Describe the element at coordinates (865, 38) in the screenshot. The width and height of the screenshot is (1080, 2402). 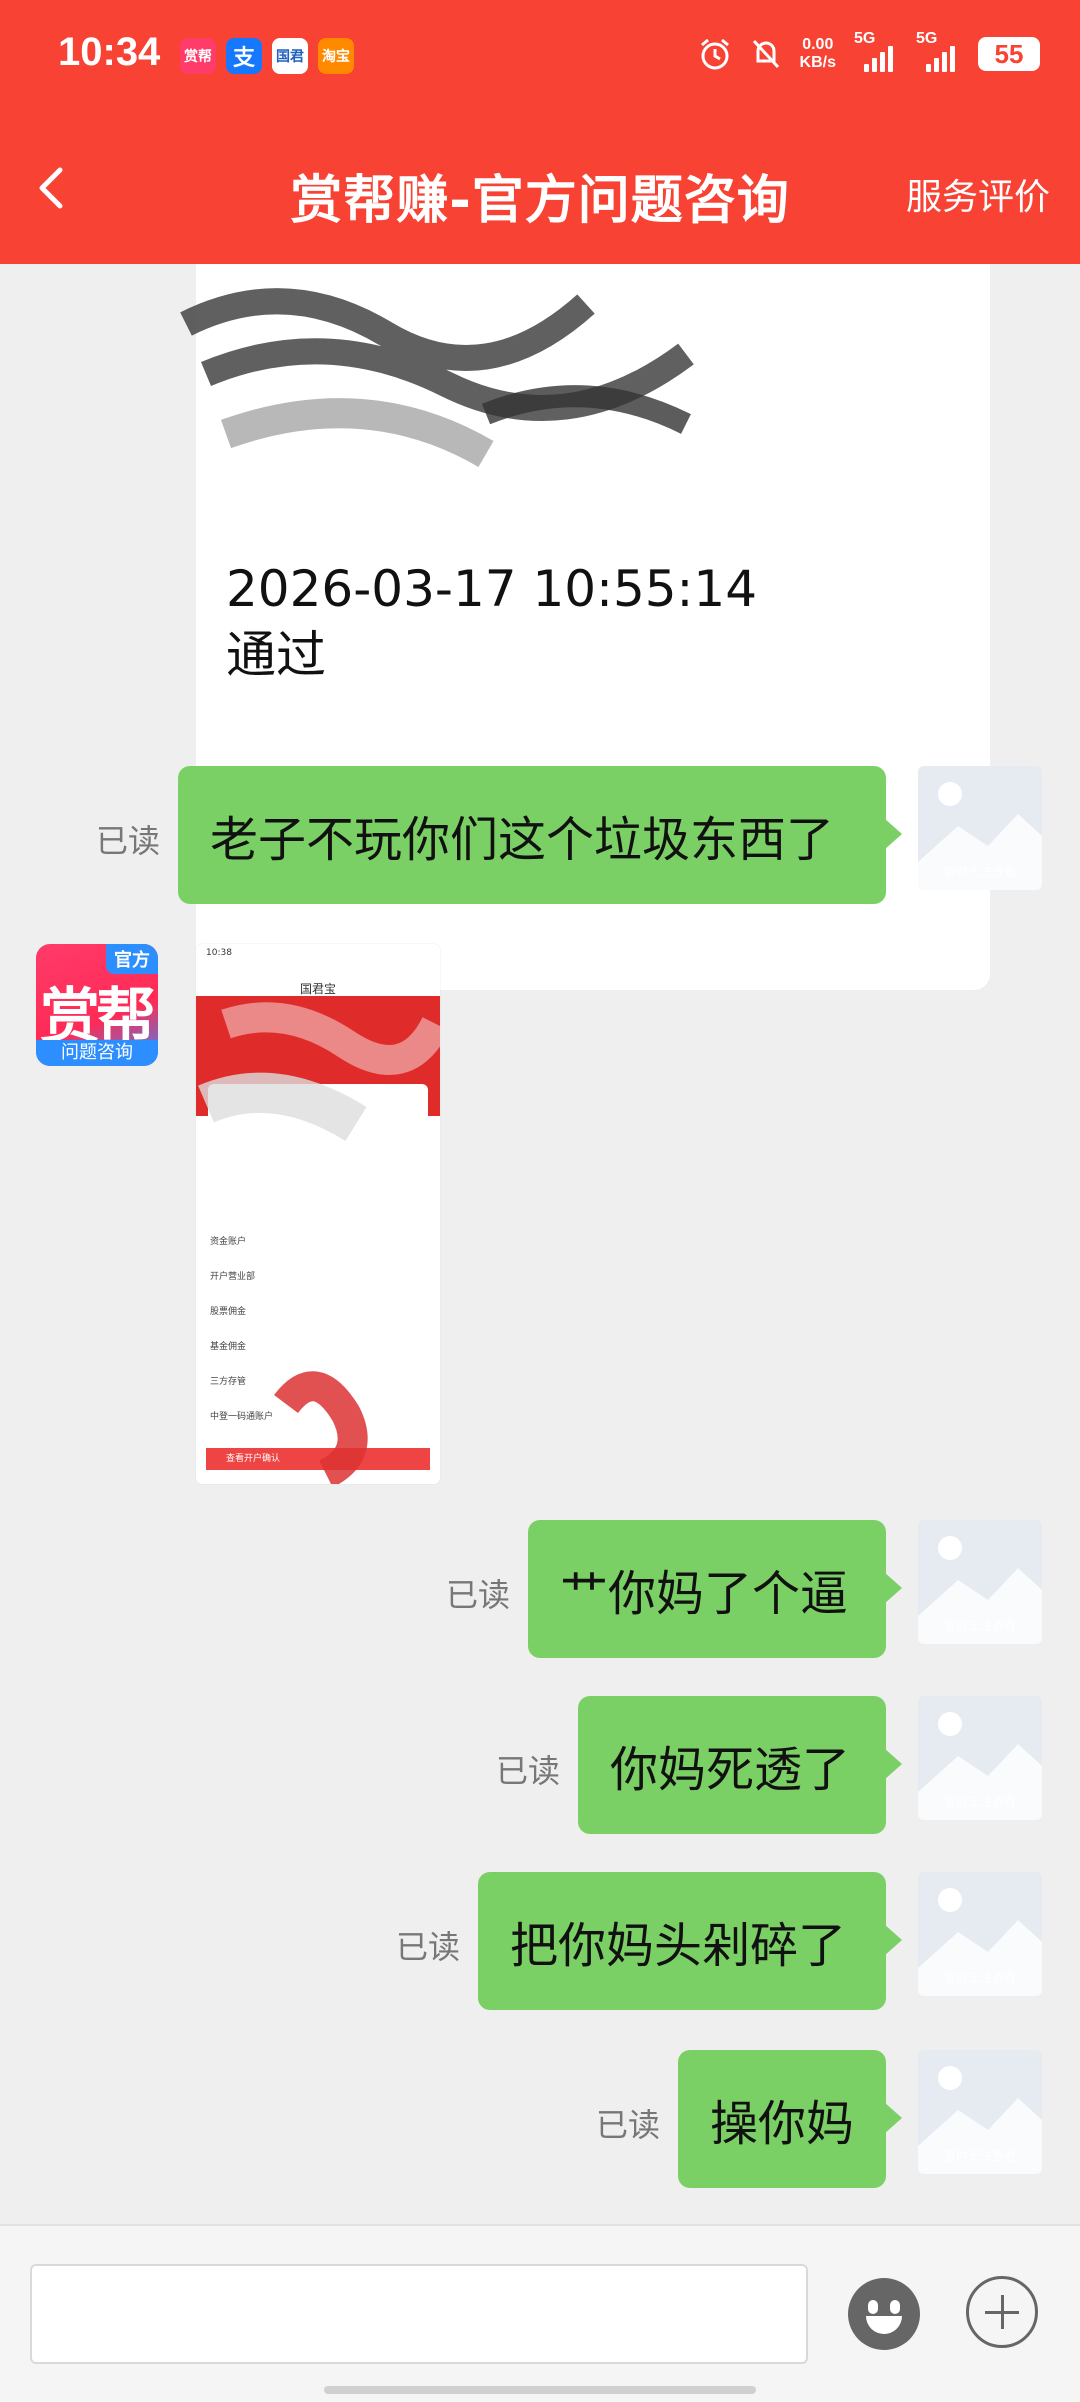
I see `signal-1-label: 5G` at that location.